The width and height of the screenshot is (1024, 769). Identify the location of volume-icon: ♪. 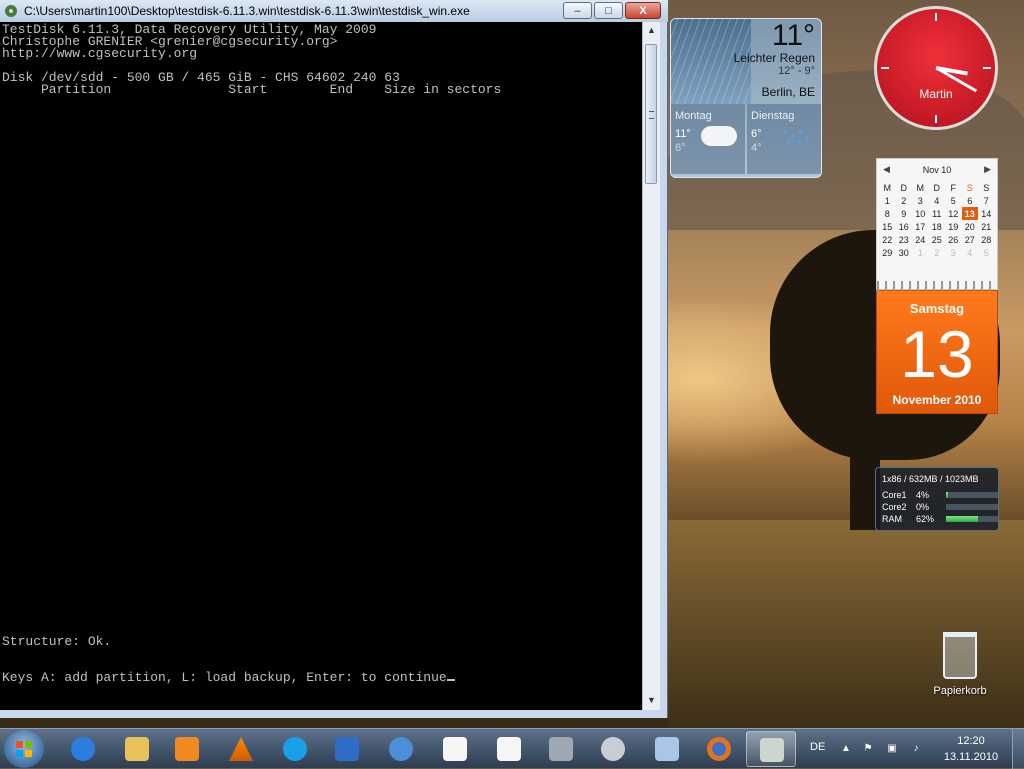
(916, 749).